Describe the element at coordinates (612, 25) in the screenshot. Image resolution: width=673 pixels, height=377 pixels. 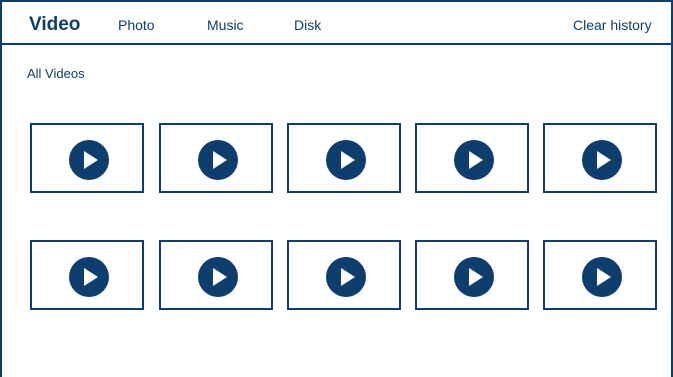
I see `clear-history-button: Clear history` at that location.